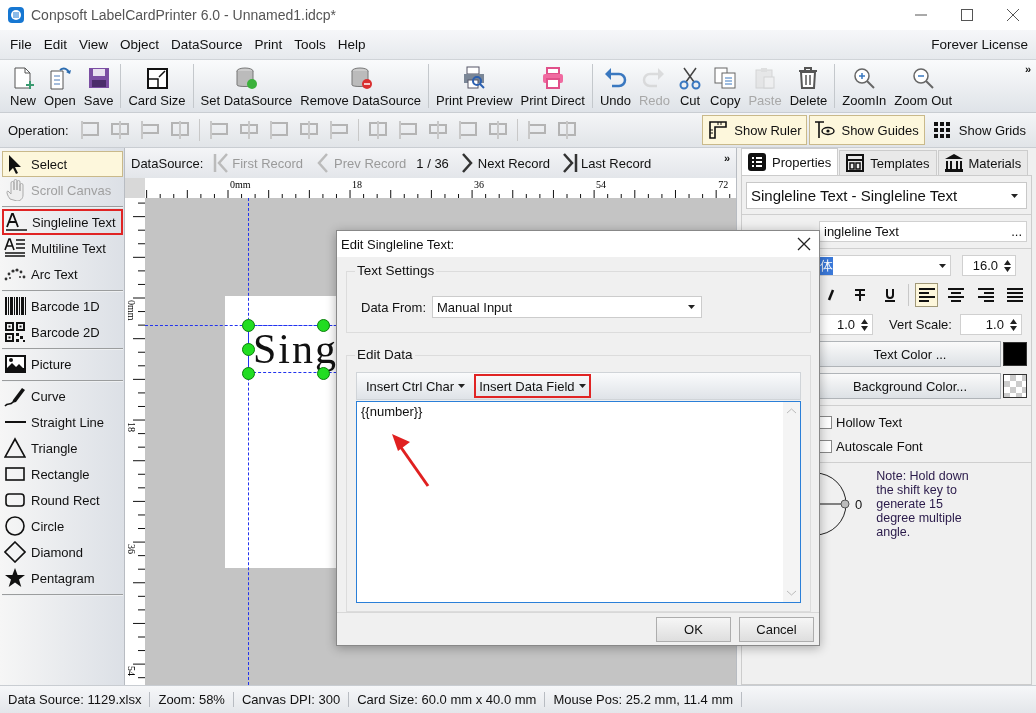  Describe the element at coordinates (62, 306) in the screenshot. I see `tool-item: Barcode 1D` at that location.